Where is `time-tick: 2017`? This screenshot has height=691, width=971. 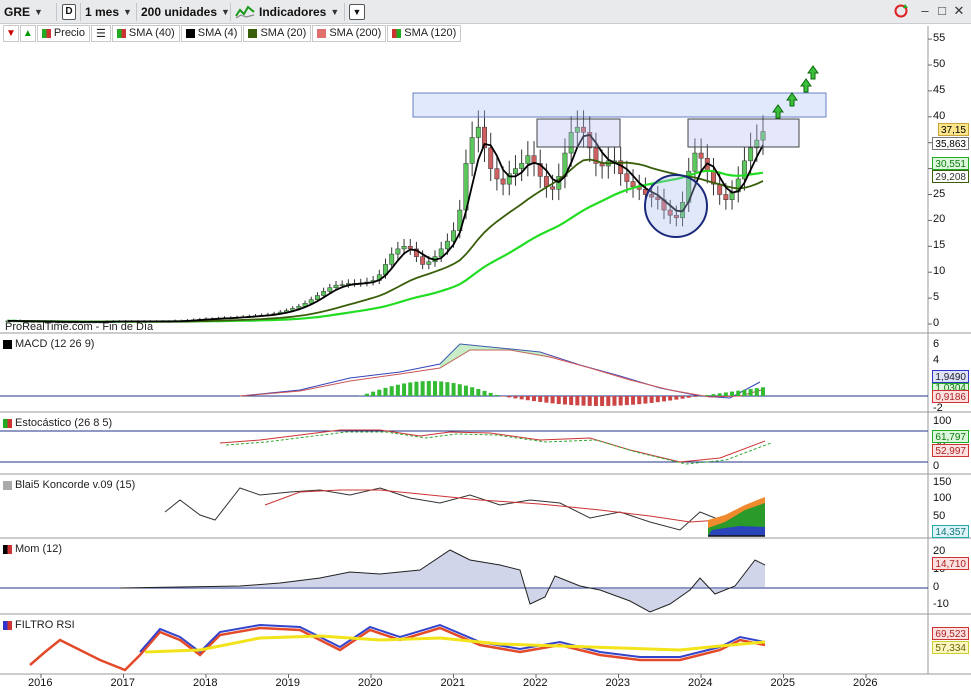
time-tick: 2017 is located at coordinates (122, 683).